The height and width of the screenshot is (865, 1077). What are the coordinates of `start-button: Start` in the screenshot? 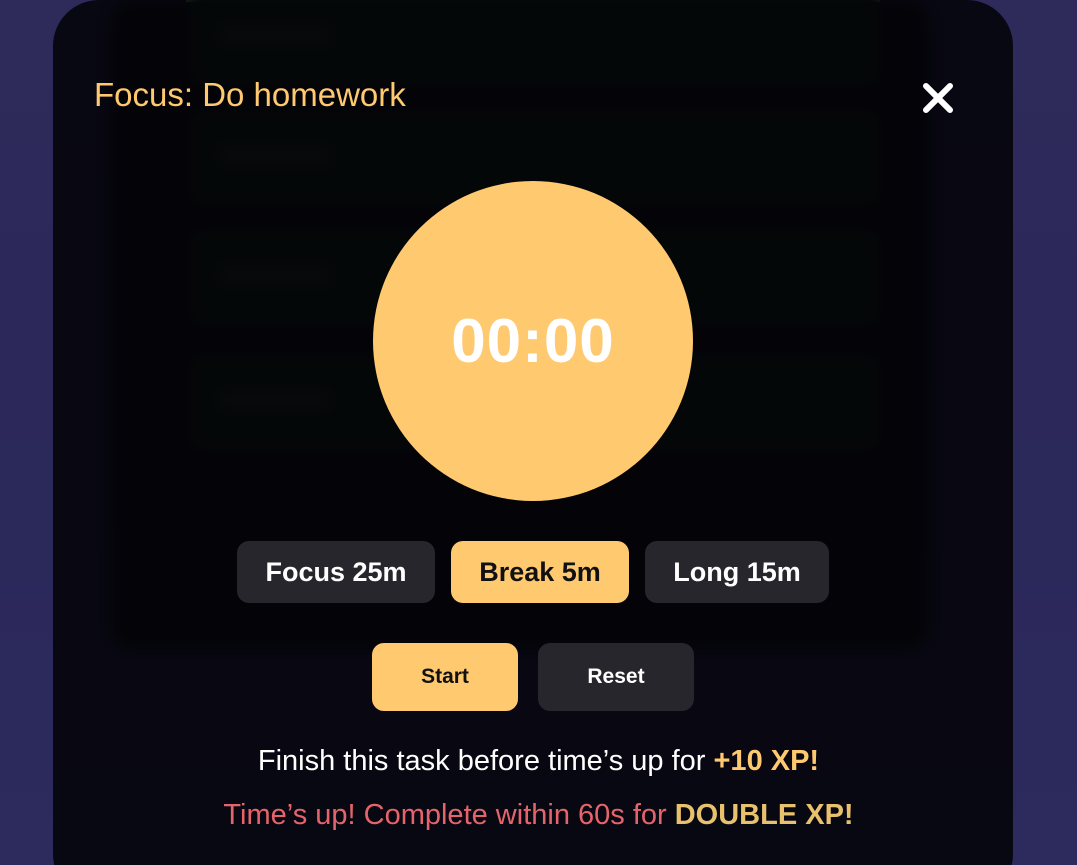 It's located at (445, 677).